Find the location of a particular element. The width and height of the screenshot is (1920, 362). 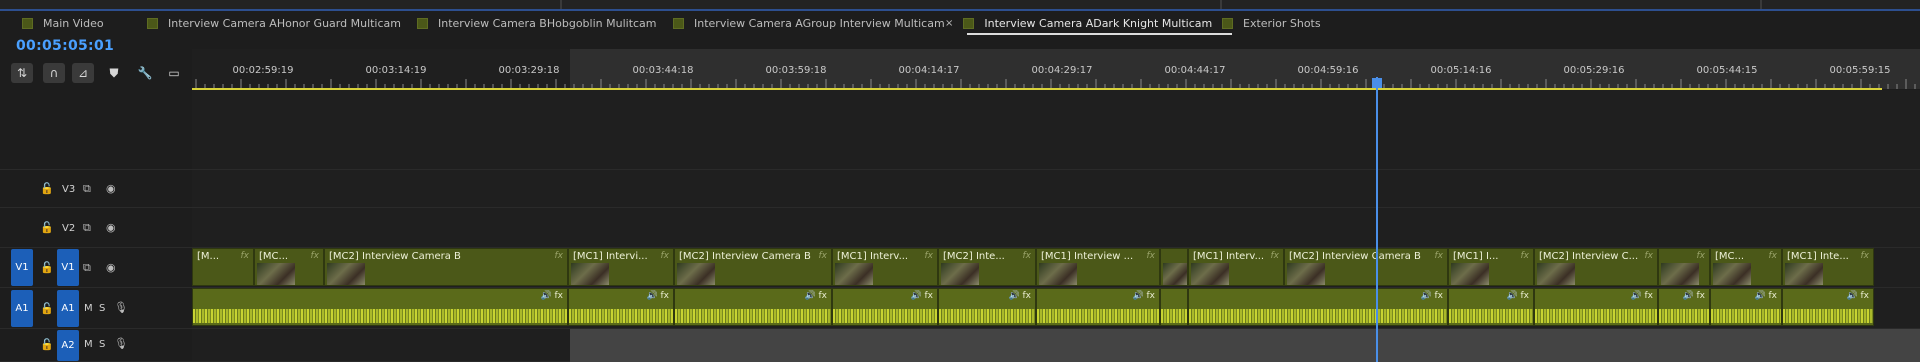

ruler-tick-label: 00:04:29:17 is located at coordinates (1062, 70).